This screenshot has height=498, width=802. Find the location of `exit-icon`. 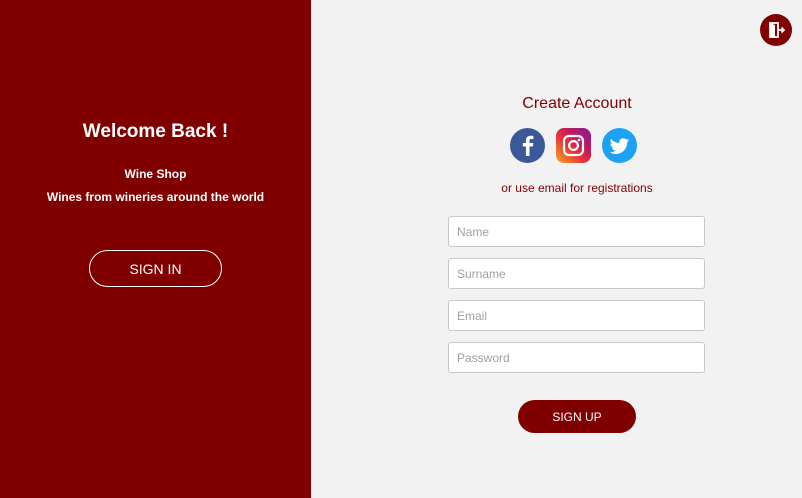

exit-icon is located at coordinates (777, 30).